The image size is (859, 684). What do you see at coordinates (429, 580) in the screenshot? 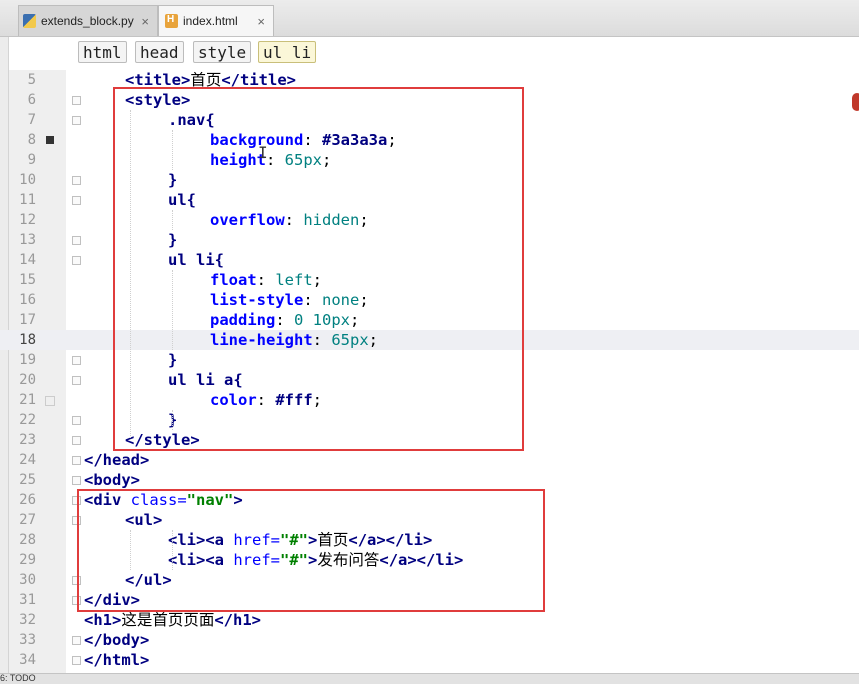
I see `code-line: 30 </ul>` at bounding box center [429, 580].